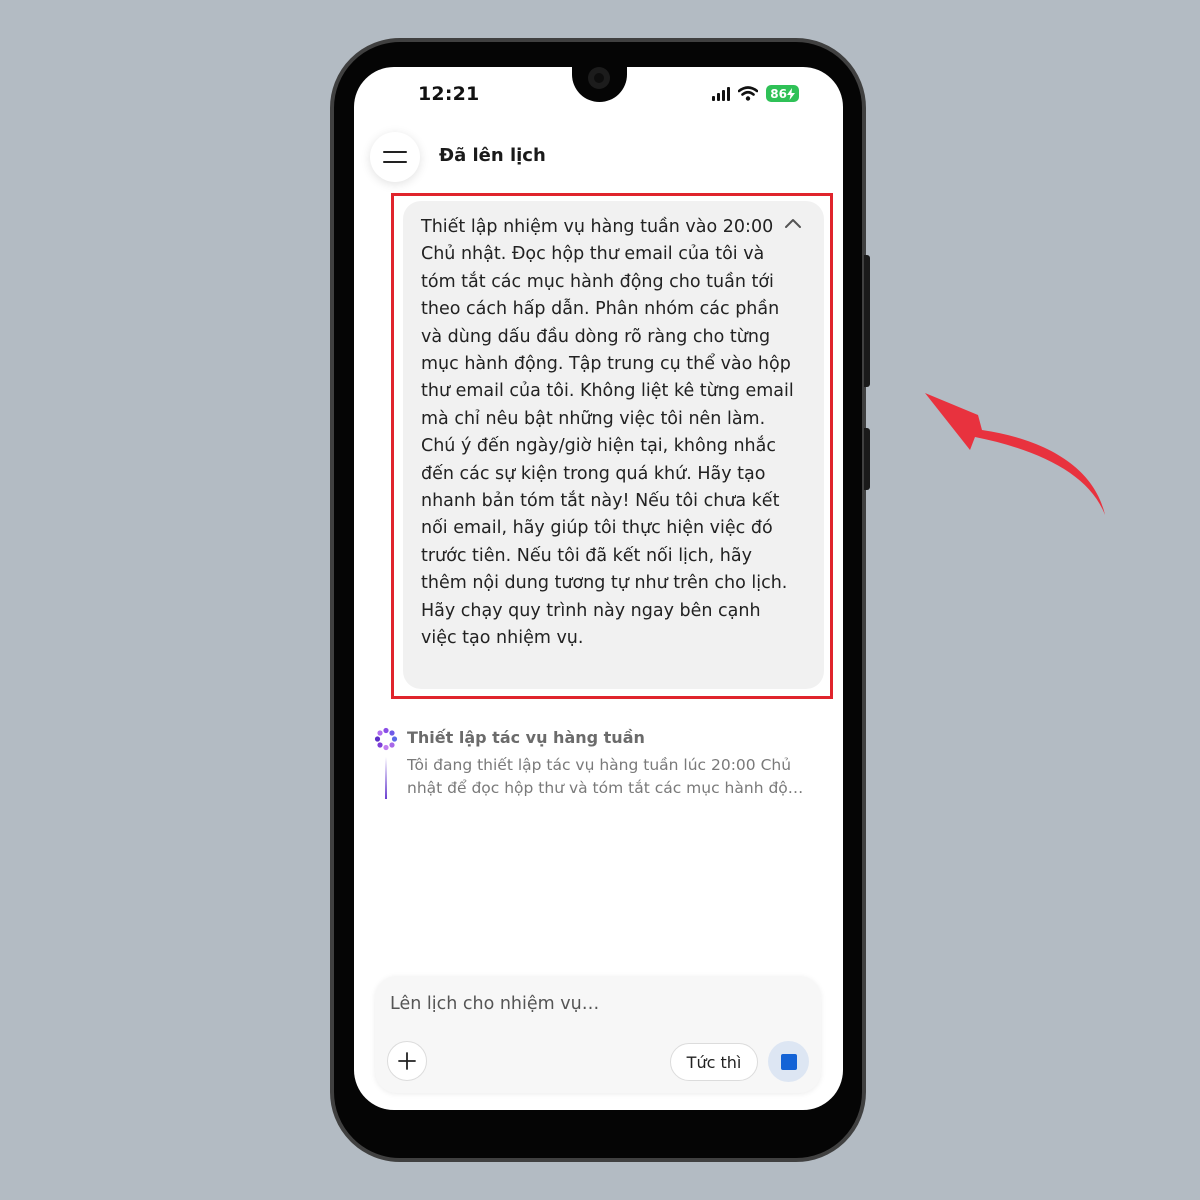  Describe the element at coordinates (714, 1062) in the screenshot. I see `mode-button: Tức thì` at that location.